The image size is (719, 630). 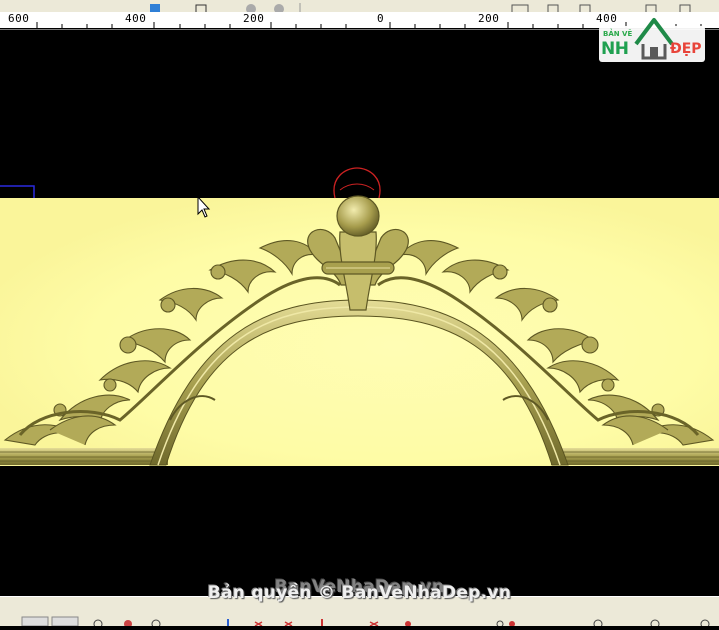 I want to click on logo-text-ban-ve: BẢN VẼ, so click(x=618, y=34).